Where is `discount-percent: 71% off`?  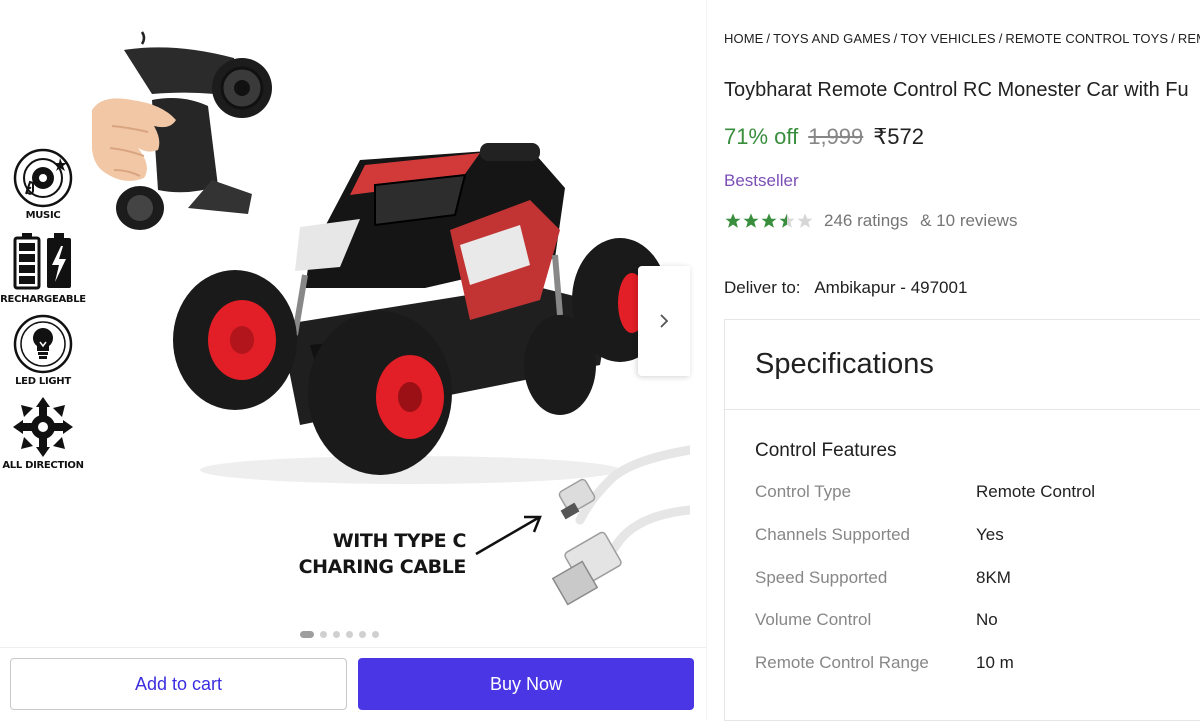
discount-percent: 71% off is located at coordinates (761, 136).